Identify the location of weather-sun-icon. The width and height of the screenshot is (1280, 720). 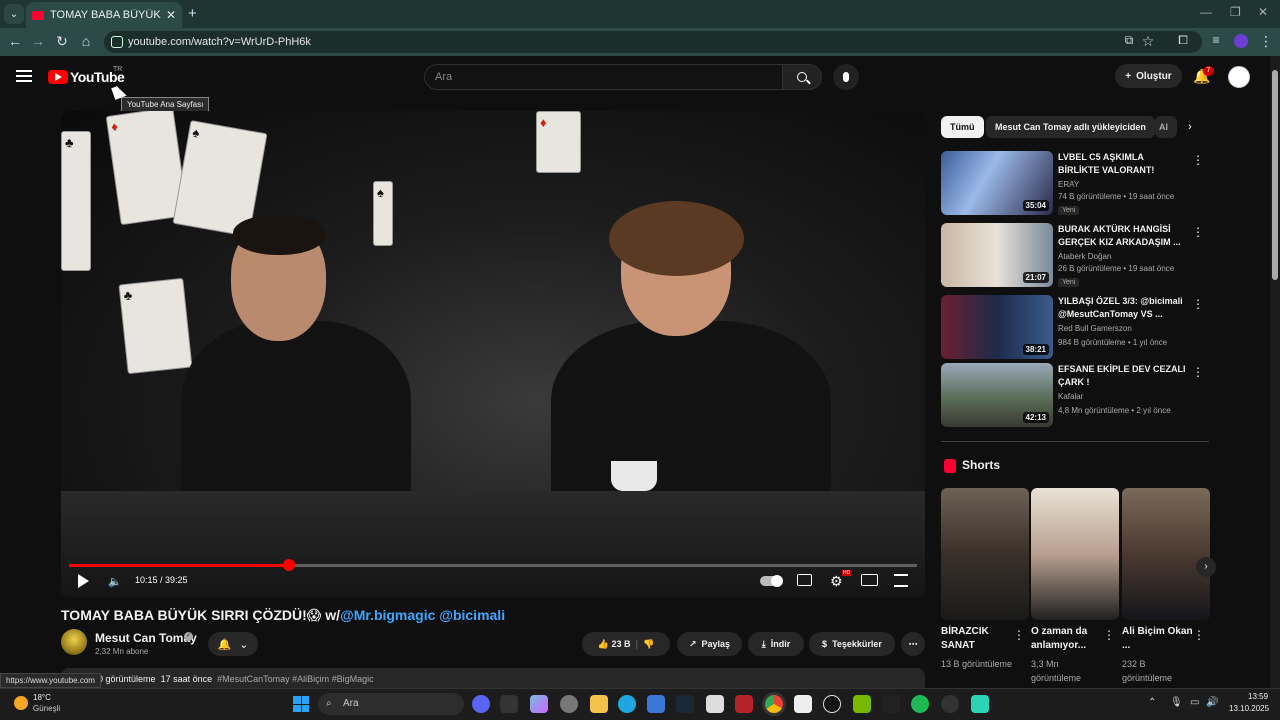
(21, 703).